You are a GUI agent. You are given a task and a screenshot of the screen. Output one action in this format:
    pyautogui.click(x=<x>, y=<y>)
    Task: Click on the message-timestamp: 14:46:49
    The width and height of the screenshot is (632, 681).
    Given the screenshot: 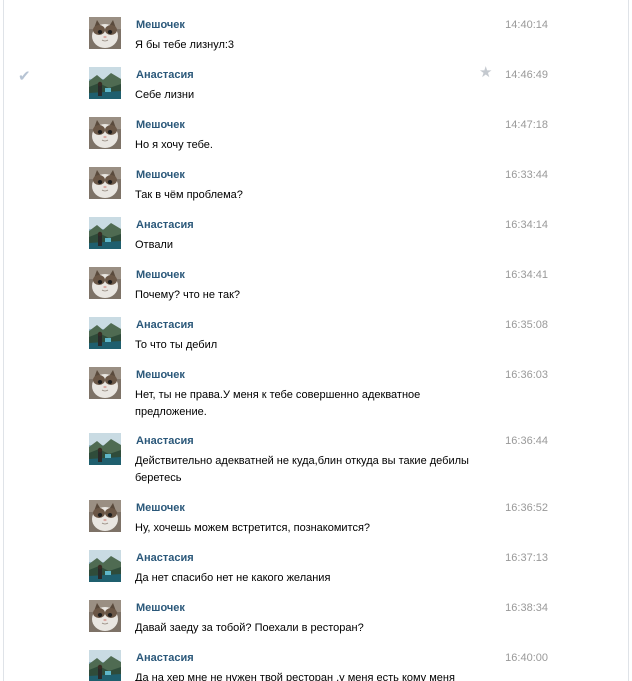 What is the action you would take?
    pyautogui.click(x=526, y=75)
    